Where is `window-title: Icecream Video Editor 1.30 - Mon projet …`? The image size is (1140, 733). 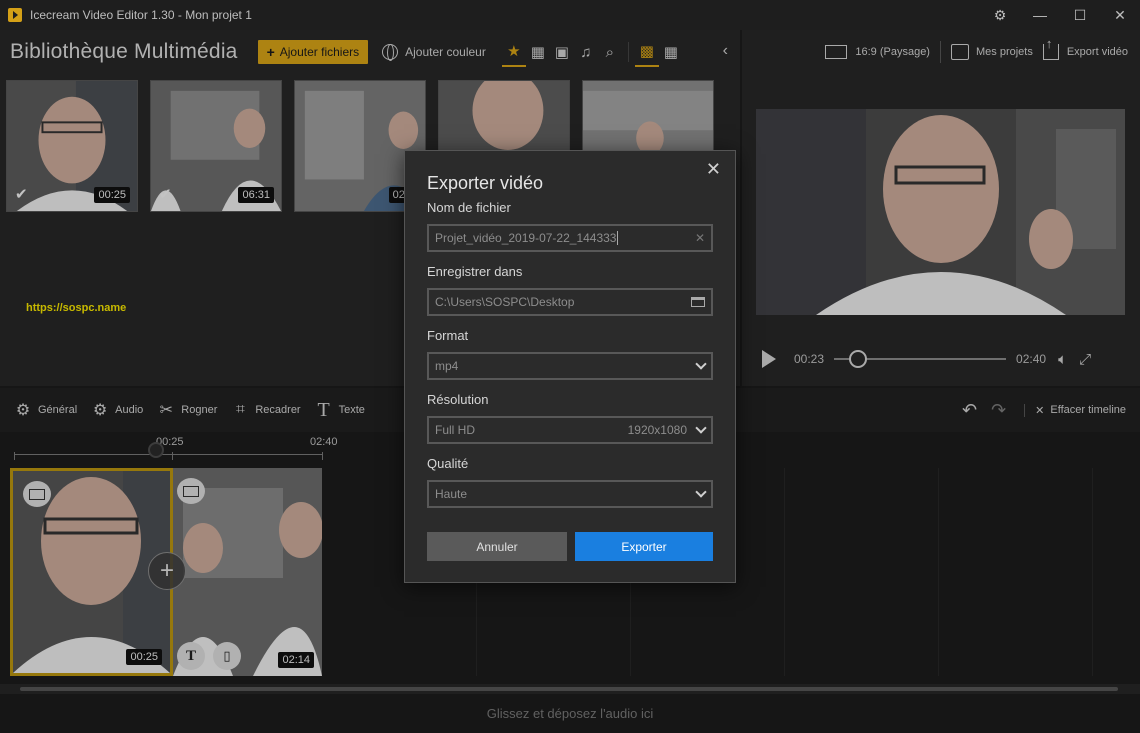
window-title: Icecream Video Editor 1.30 - Mon projet … is located at coordinates (141, 15).